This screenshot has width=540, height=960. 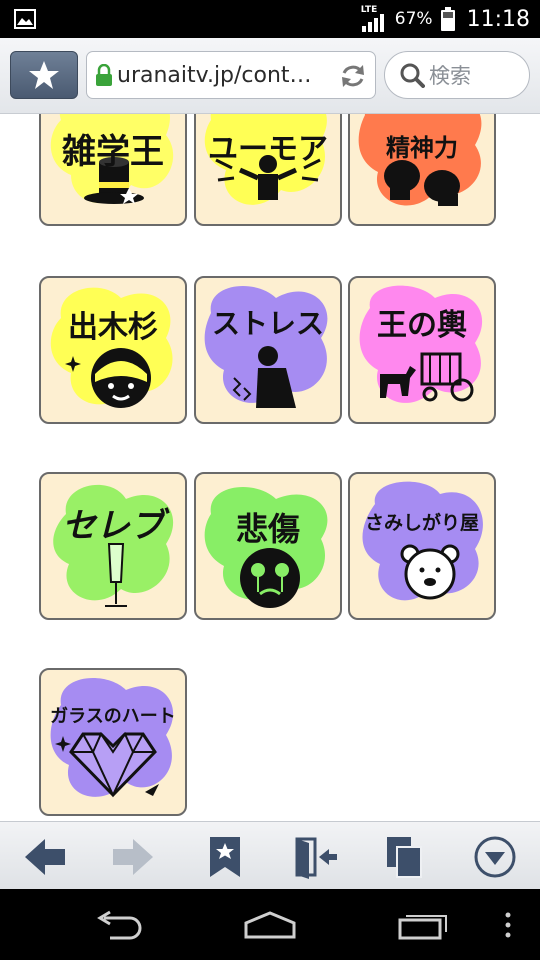 I want to click on tile-zatsugaku-ou: 雑学王, so click(x=113, y=170).